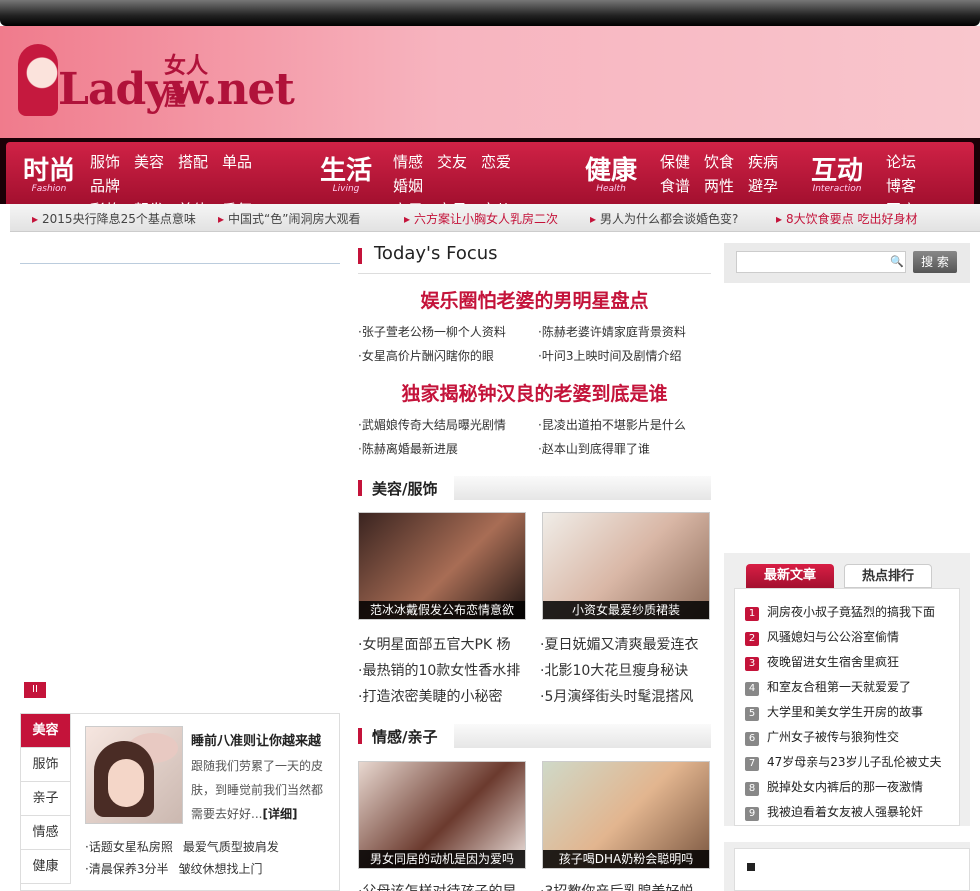 This screenshot has width=980, height=891. Describe the element at coordinates (408, 448) in the screenshot. I see `focus-link: ·陈赫离婚最新进展` at that location.